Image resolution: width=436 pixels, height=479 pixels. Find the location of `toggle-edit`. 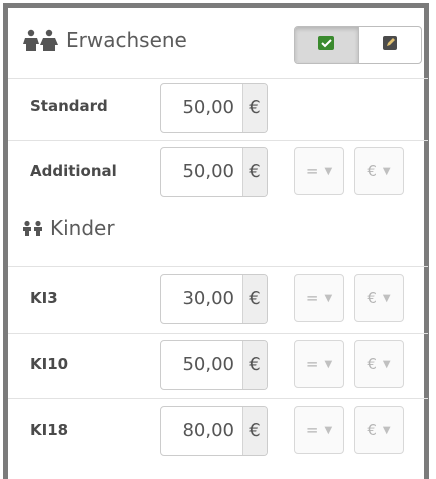

toggle-edit is located at coordinates (390, 45).